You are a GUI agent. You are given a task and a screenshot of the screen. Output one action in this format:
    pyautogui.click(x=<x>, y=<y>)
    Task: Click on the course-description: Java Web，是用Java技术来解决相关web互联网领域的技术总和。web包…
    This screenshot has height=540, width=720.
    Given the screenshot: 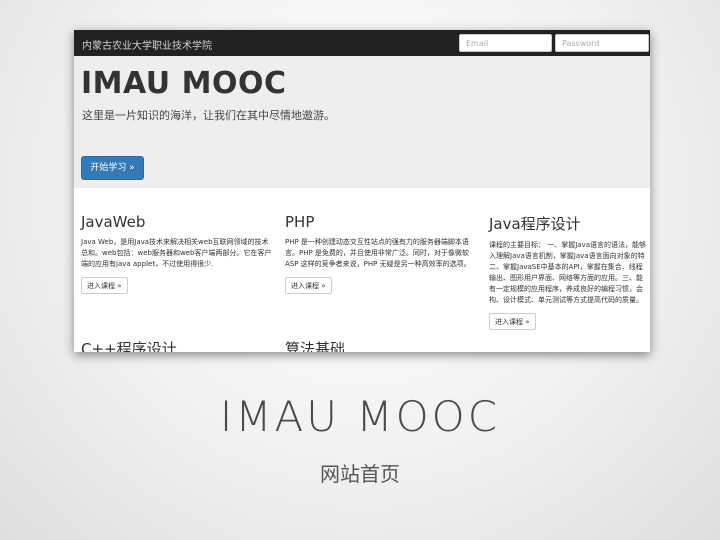 What is the action you would take?
    pyautogui.click(x=176, y=253)
    